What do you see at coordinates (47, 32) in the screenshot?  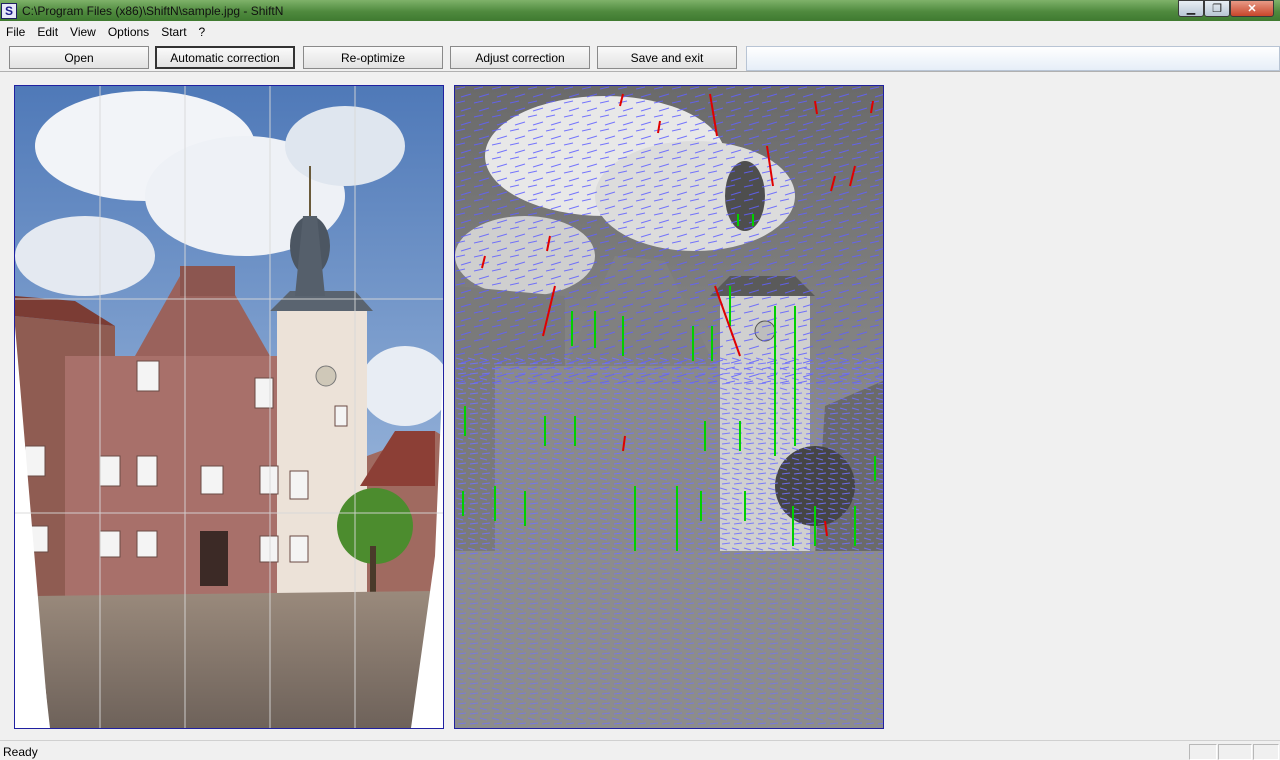 I see `menu-edit: Edit` at bounding box center [47, 32].